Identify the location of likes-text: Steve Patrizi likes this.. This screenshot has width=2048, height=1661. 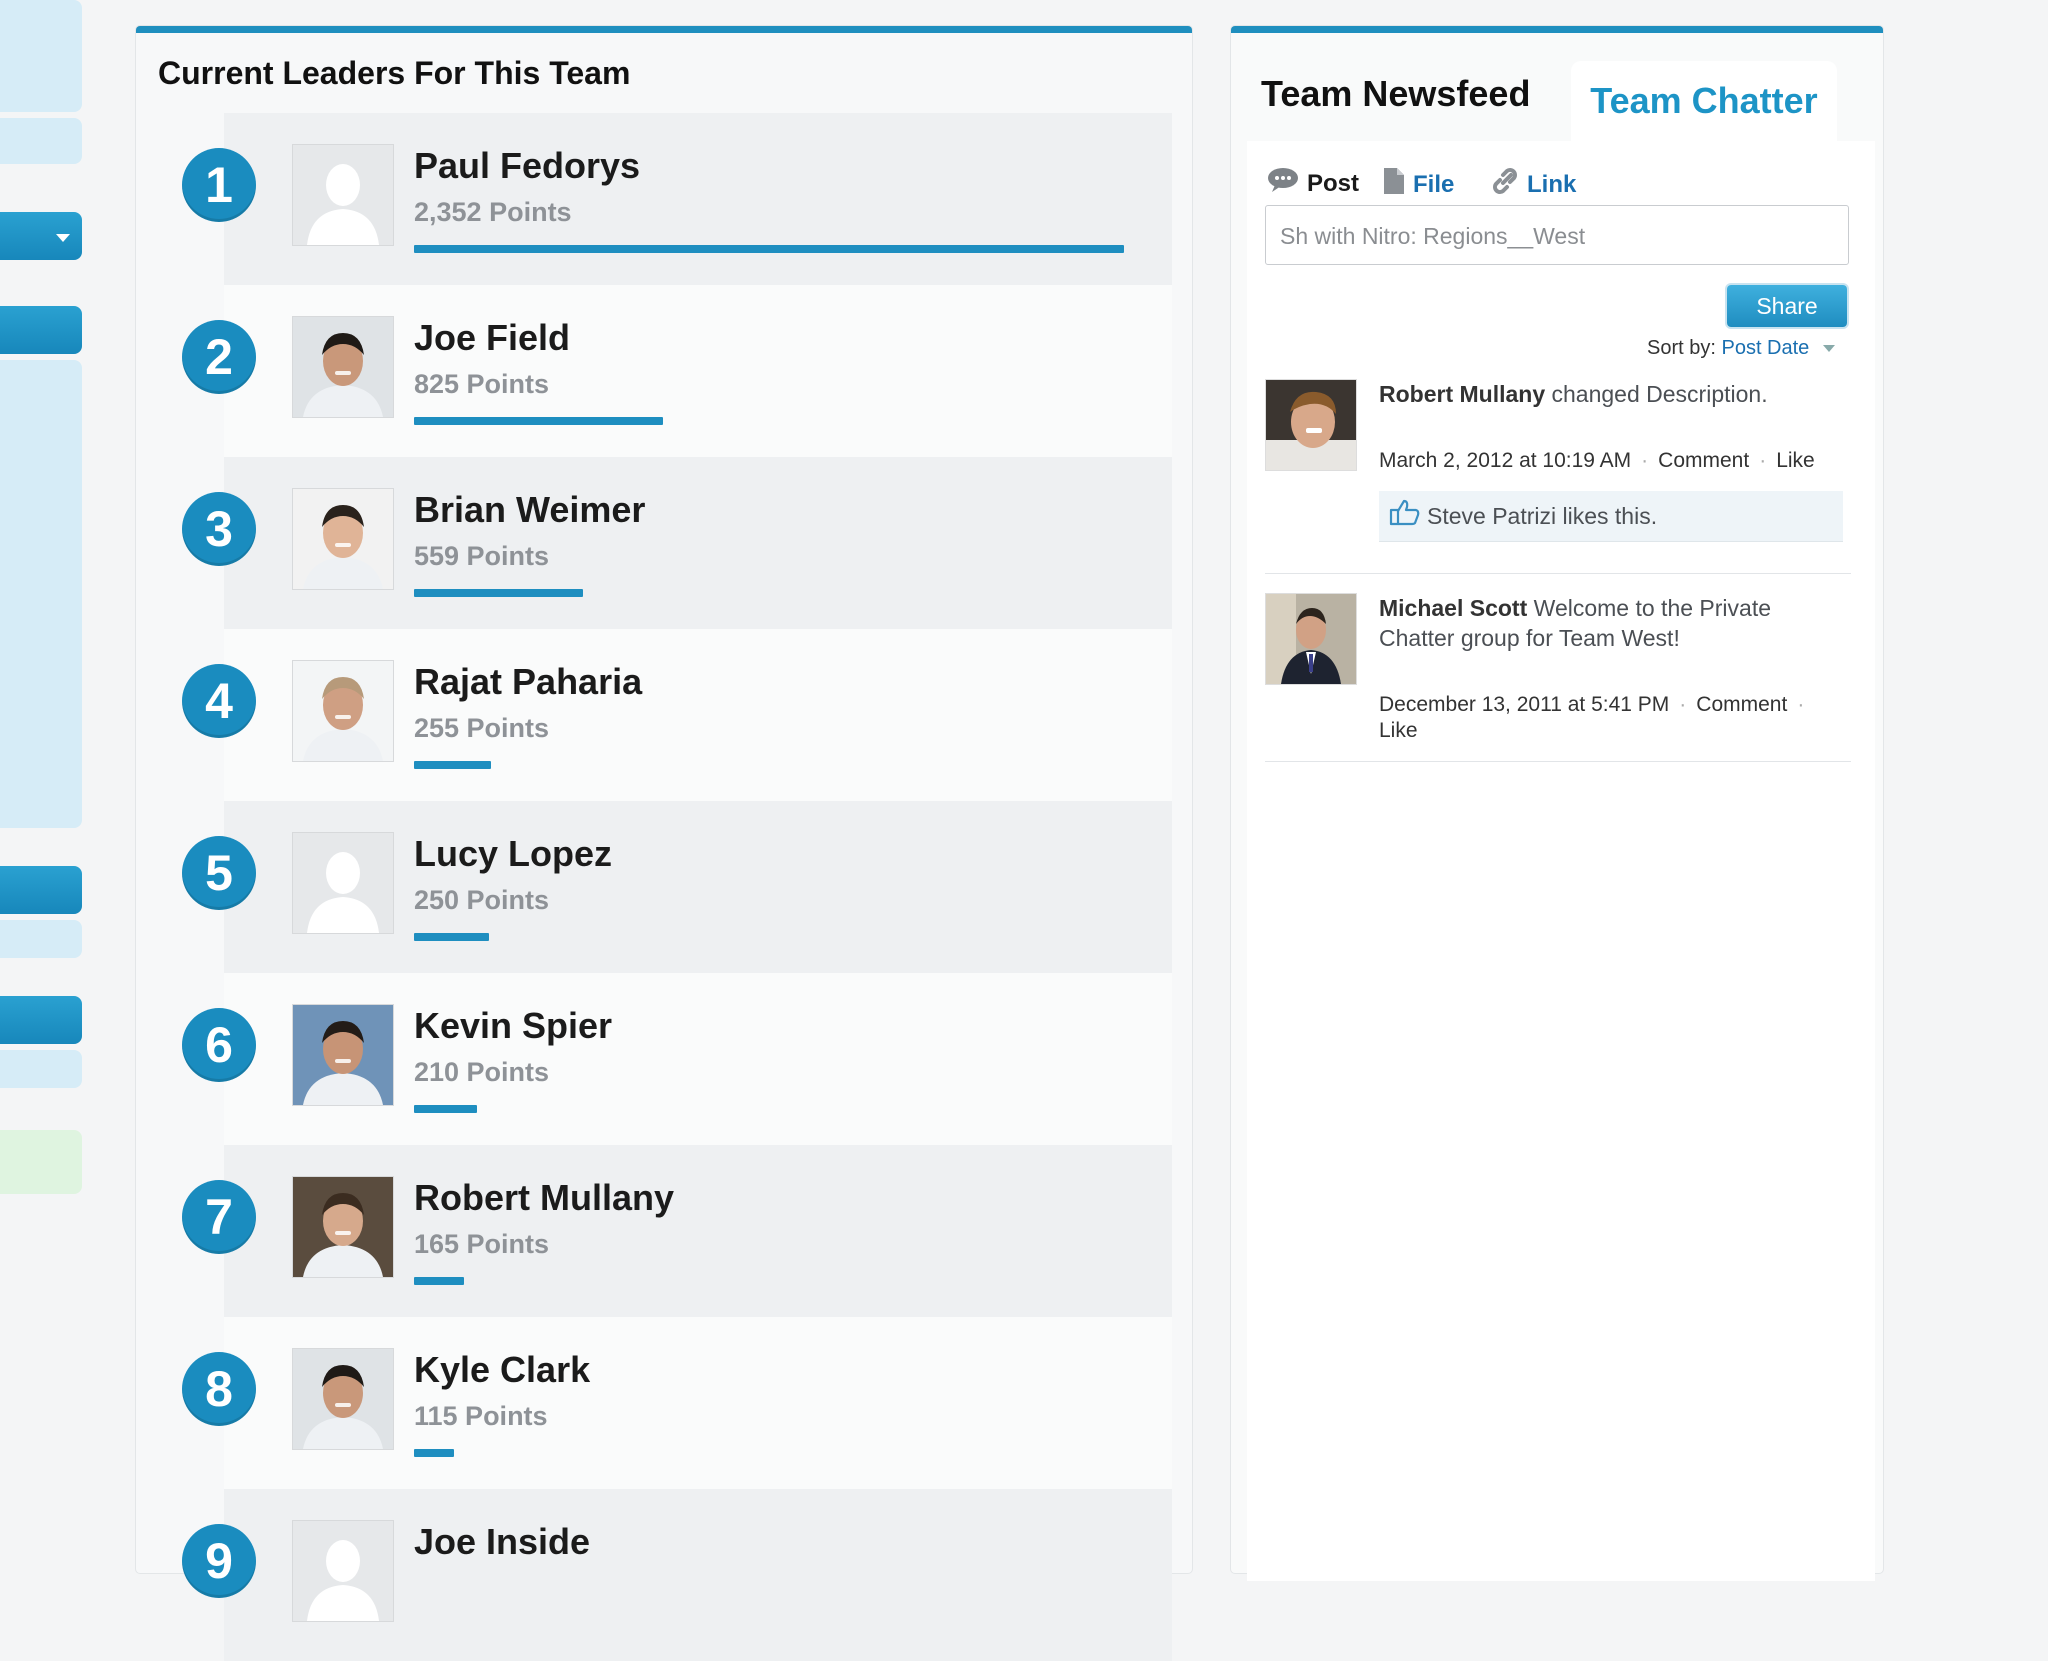
(1542, 516).